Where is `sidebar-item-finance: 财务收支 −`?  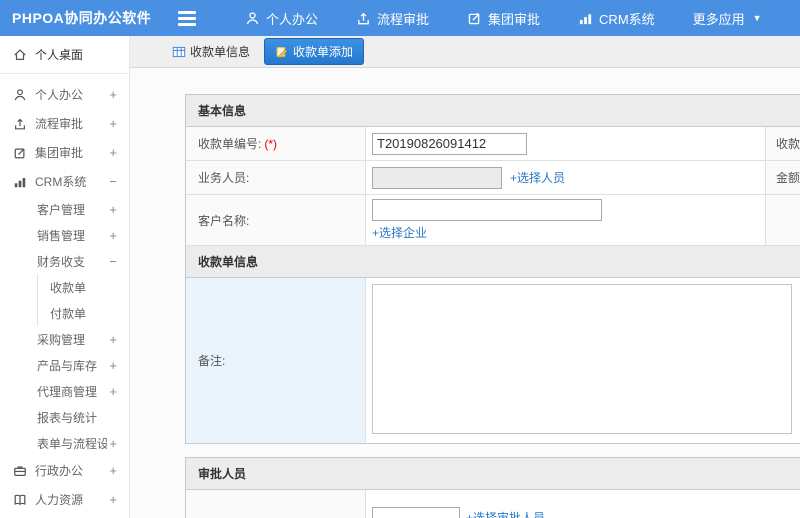 sidebar-item-finance: 财务收支 − is located at coordinates (64, 261).